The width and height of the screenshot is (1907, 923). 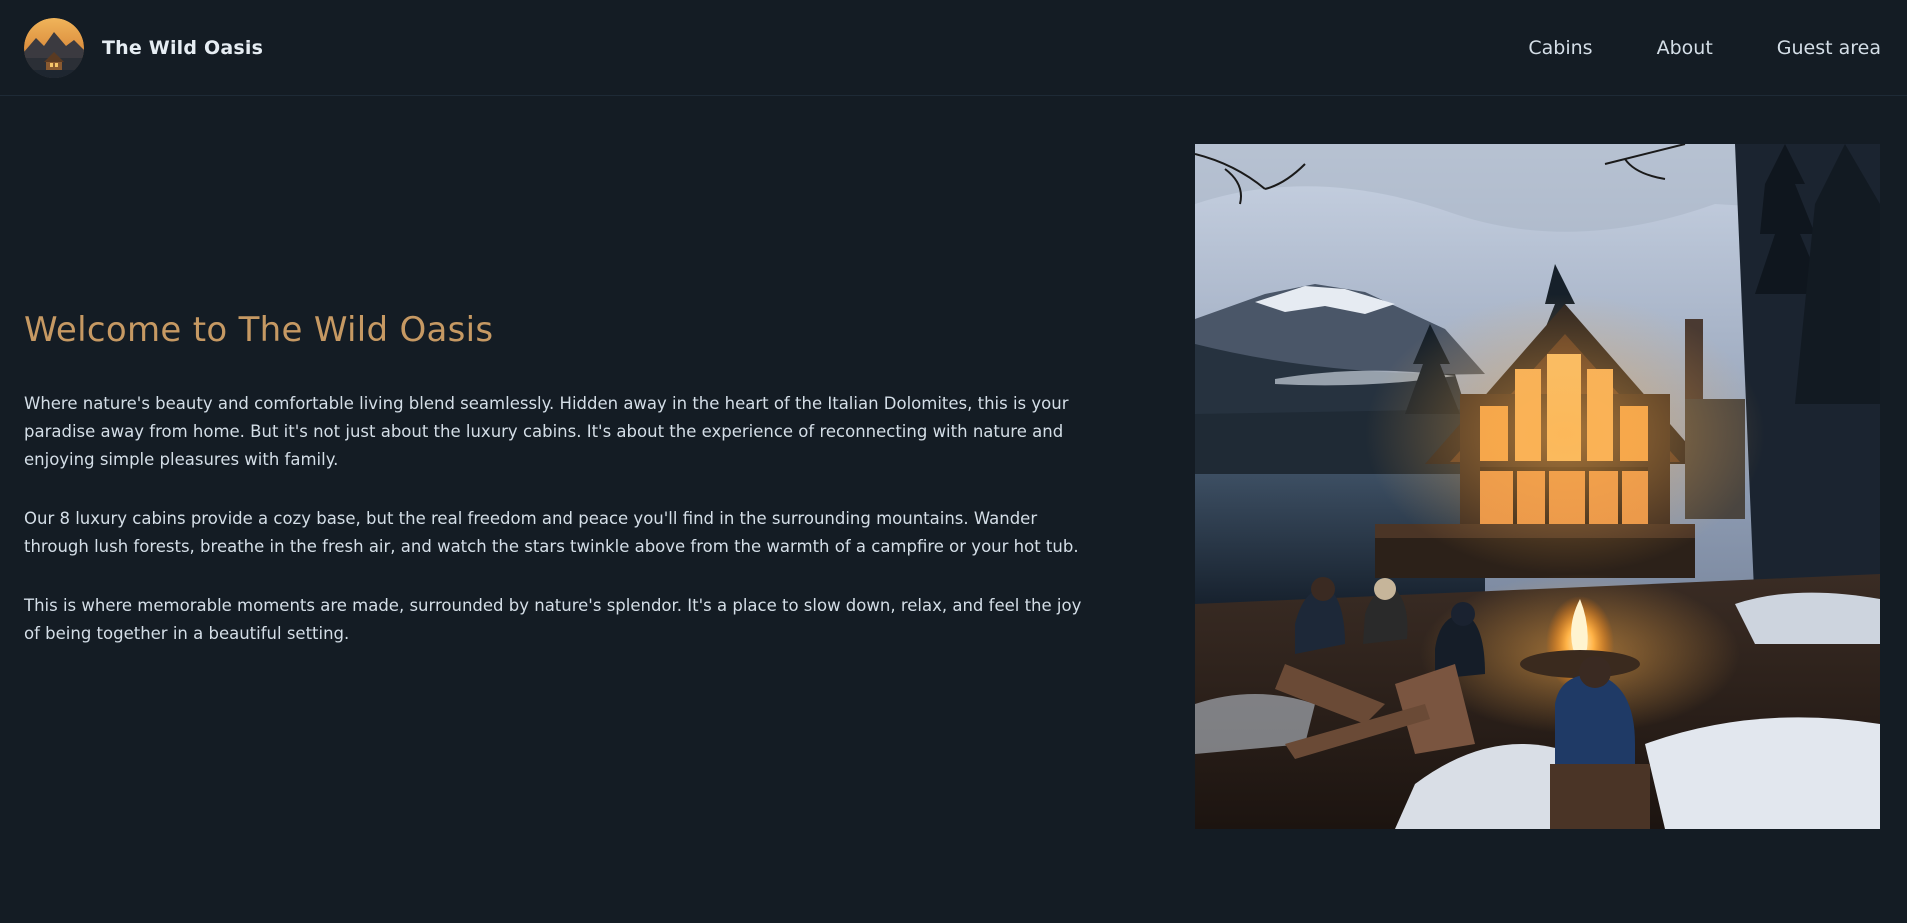 What do you see at coordinates (953, 48) in the screenshot?
I see `site-header: The Wild Oasis Cabins About Guest area` at bounding box center [953, 48].